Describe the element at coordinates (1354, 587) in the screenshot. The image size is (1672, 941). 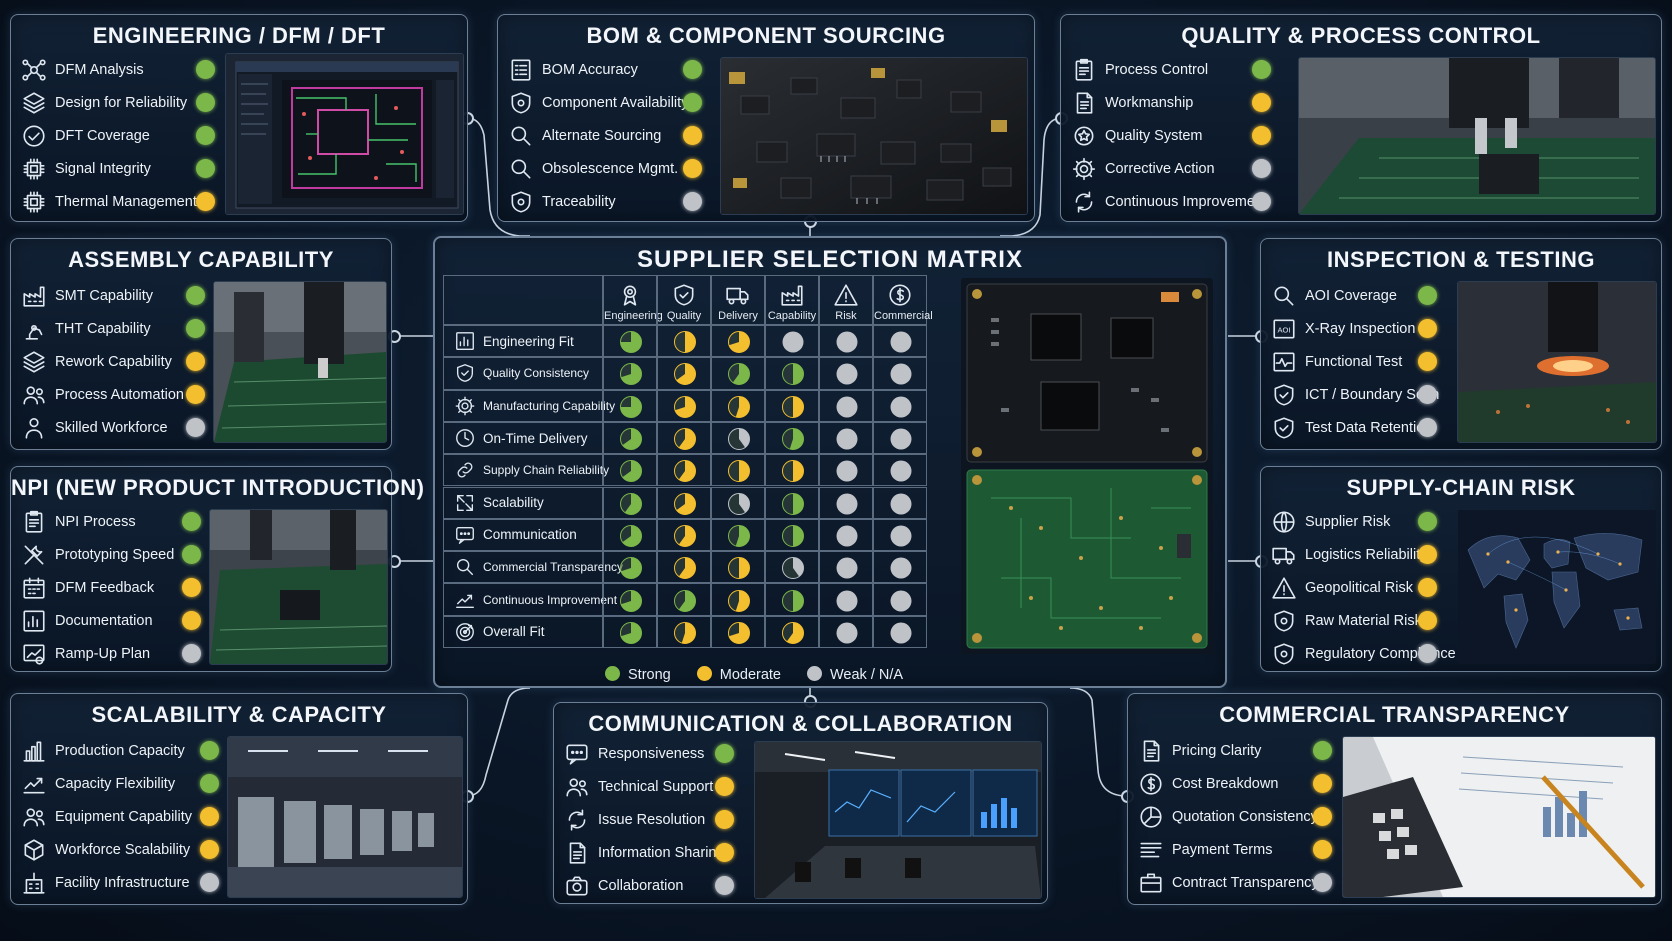
I see `criterion-item: Geopolitical Risk` at that location.